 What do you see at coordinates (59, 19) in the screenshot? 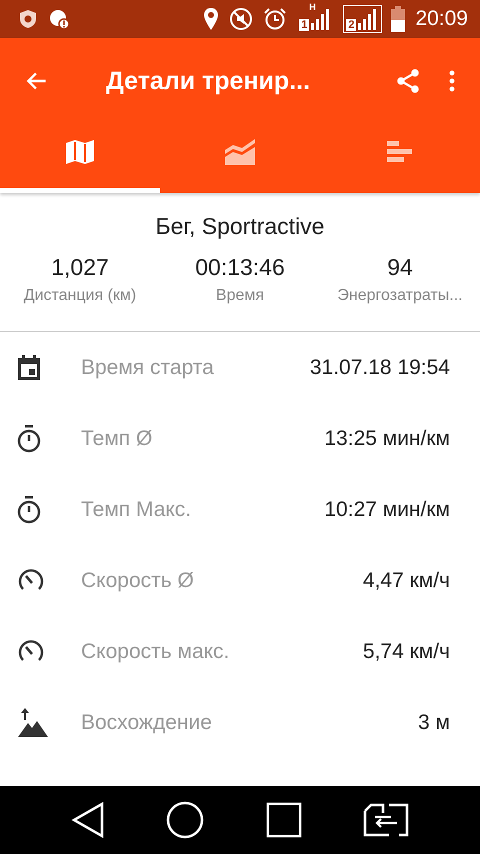
I see `alert-icon` at bounding box center [59, 19].